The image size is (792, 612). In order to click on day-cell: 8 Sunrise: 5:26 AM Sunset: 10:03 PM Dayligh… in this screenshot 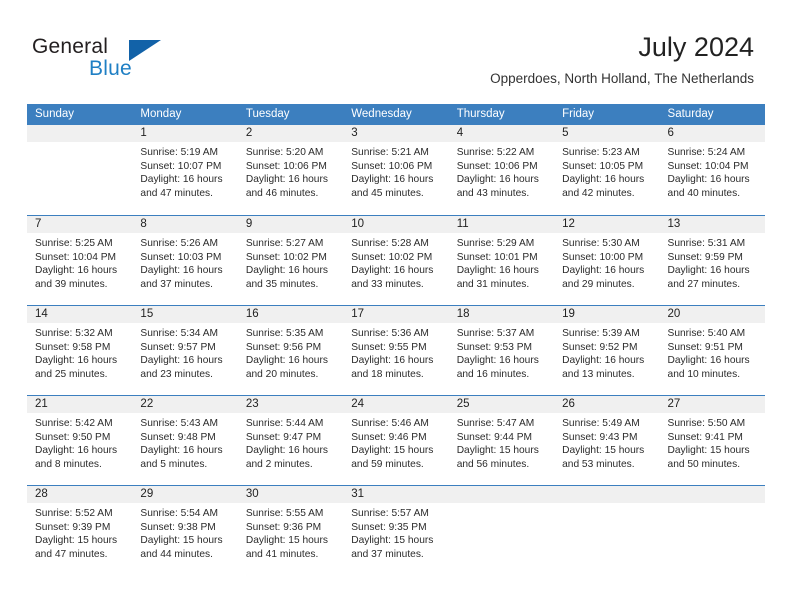, I will do `click(185, 260)`.